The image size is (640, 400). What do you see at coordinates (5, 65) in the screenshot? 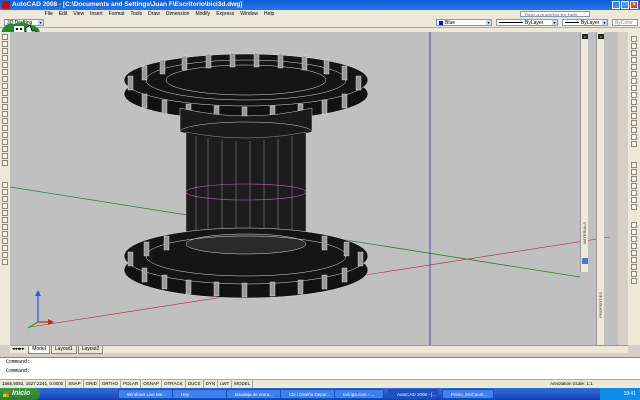
I see `rectangle-icon` at bounding box center [5, 65].